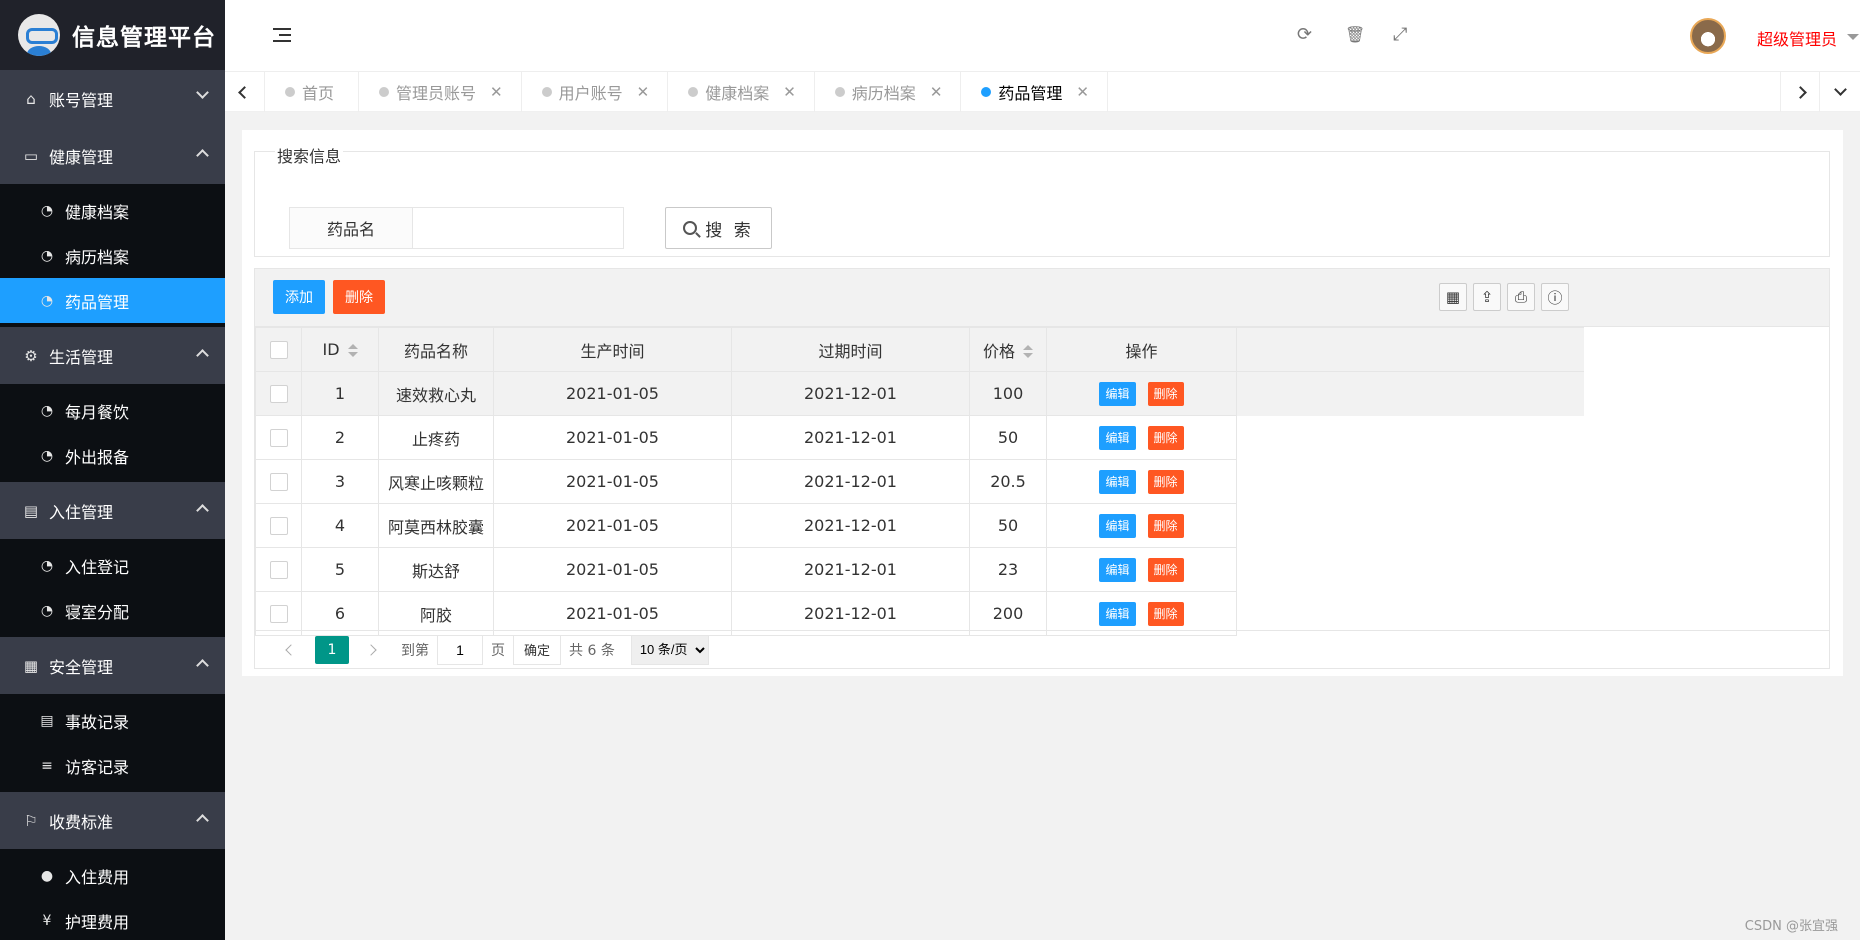 This screenshot has height=940, width=1860. Describe the element at coordinates (919, 613) in the screenshot. I see `table-row: 6 阿胶 2021-01-05 2021-12-01 200 编辑 删除` at that location.